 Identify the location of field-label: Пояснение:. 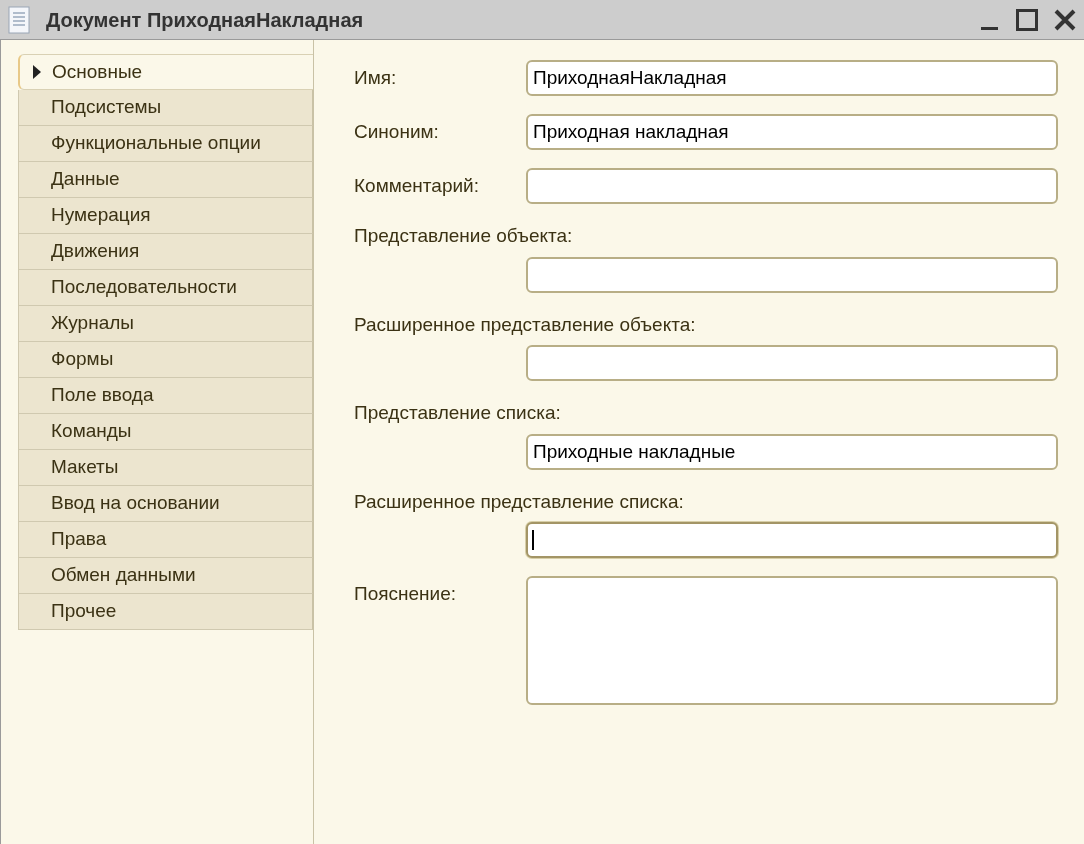
(406, 594).